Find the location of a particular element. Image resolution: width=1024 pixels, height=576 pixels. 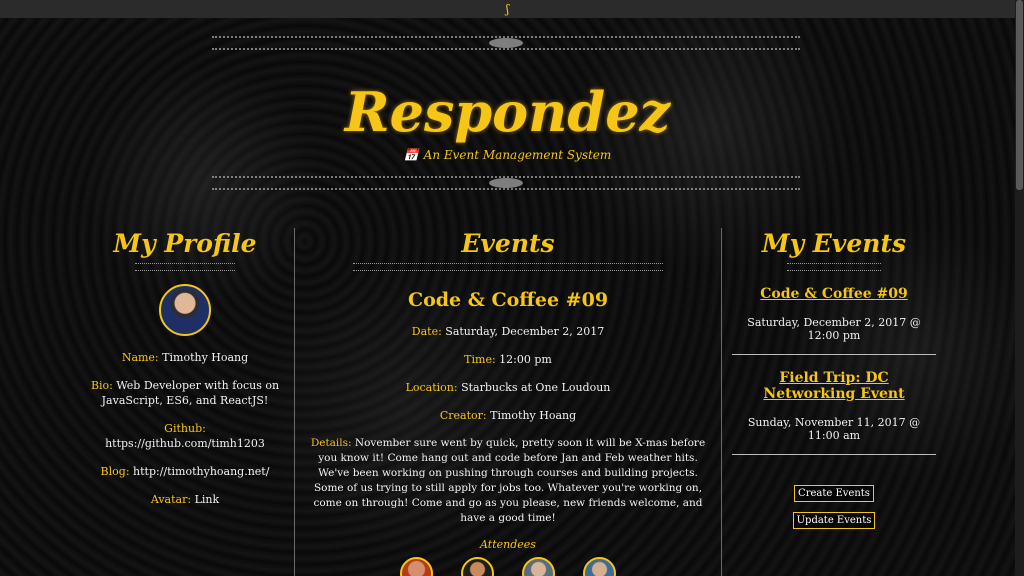

paperclip-icon: ʃ is located at coordinates (507, 9).